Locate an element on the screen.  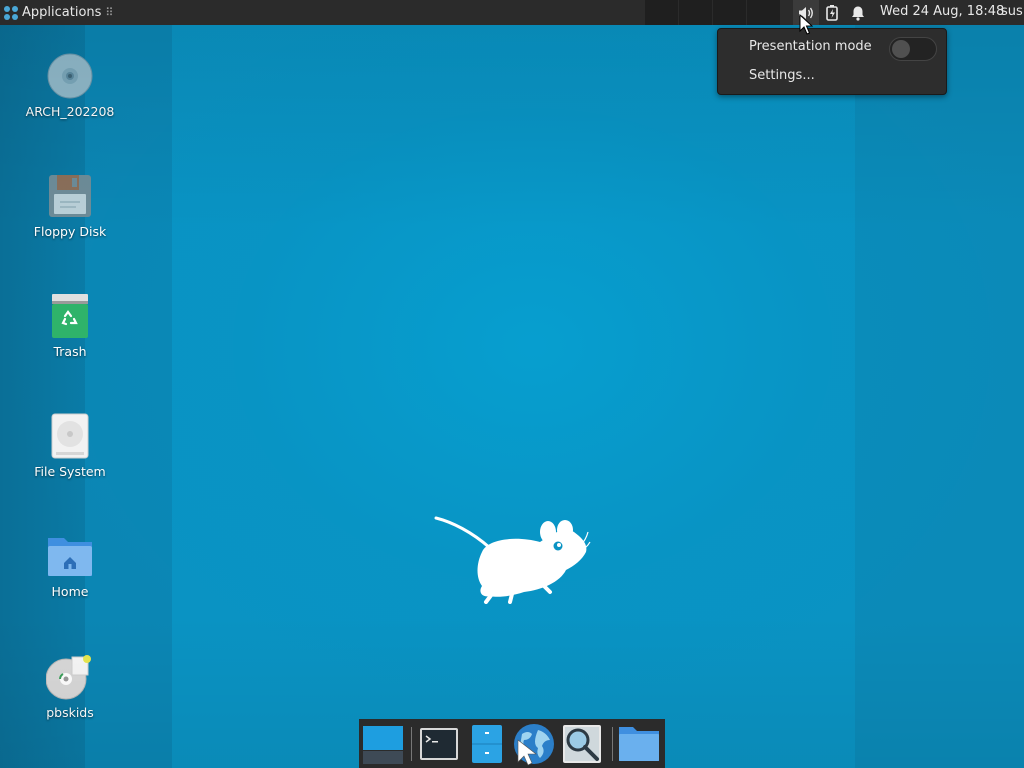
dock-app-finder is located at coordinates (582, 744).